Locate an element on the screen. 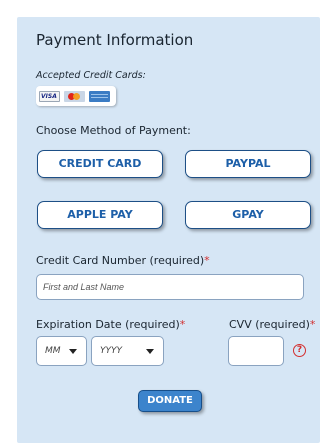 This screenshot has height=443, width=335. accepted-cards-logos: VISA is located at coordinates (76, 96).